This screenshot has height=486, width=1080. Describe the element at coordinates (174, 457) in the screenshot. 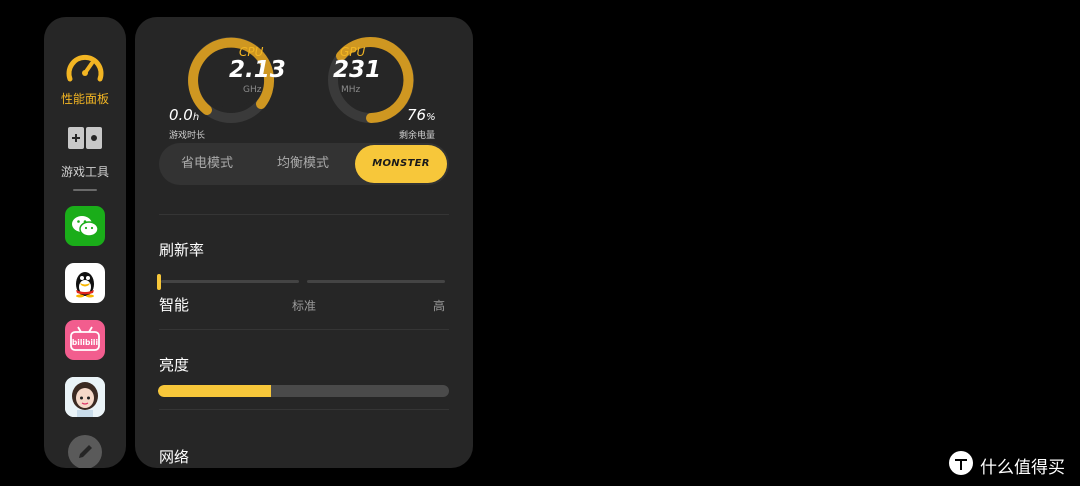

I see `network-title: 网络` at that location.